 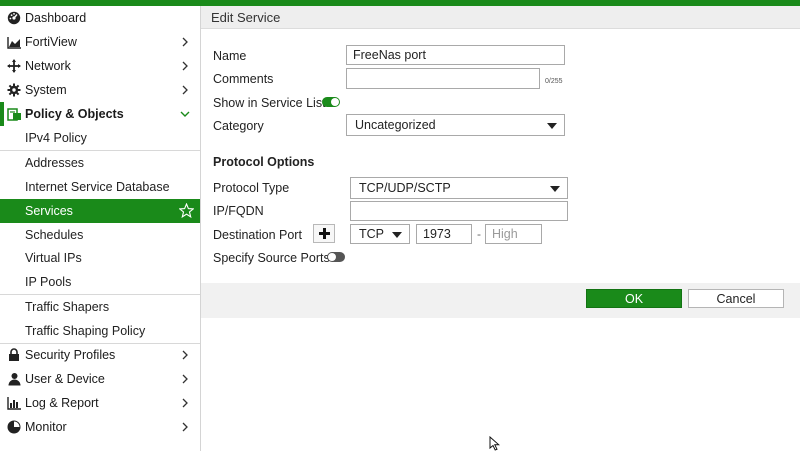 What do you see at coordinates (246, 17) in the screenshot?
I see `page-title: Edit Service` at bounding box center [246, 17].